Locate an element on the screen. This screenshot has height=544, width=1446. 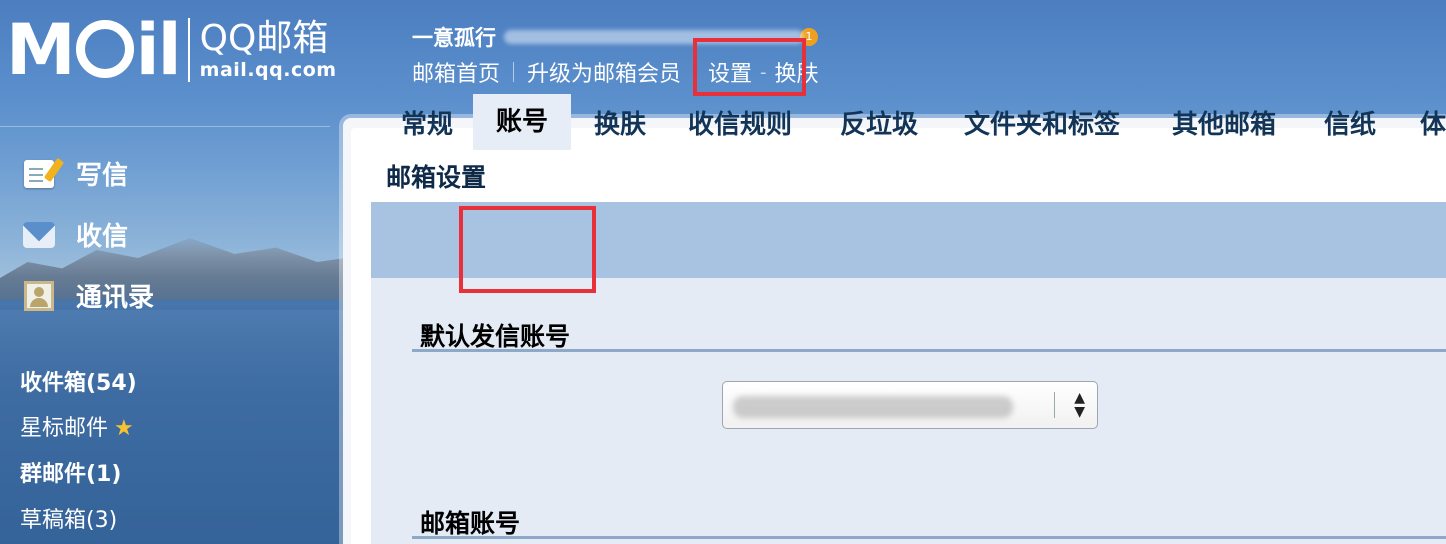
receive-label: 收信 is located at coordinates (102, 237).